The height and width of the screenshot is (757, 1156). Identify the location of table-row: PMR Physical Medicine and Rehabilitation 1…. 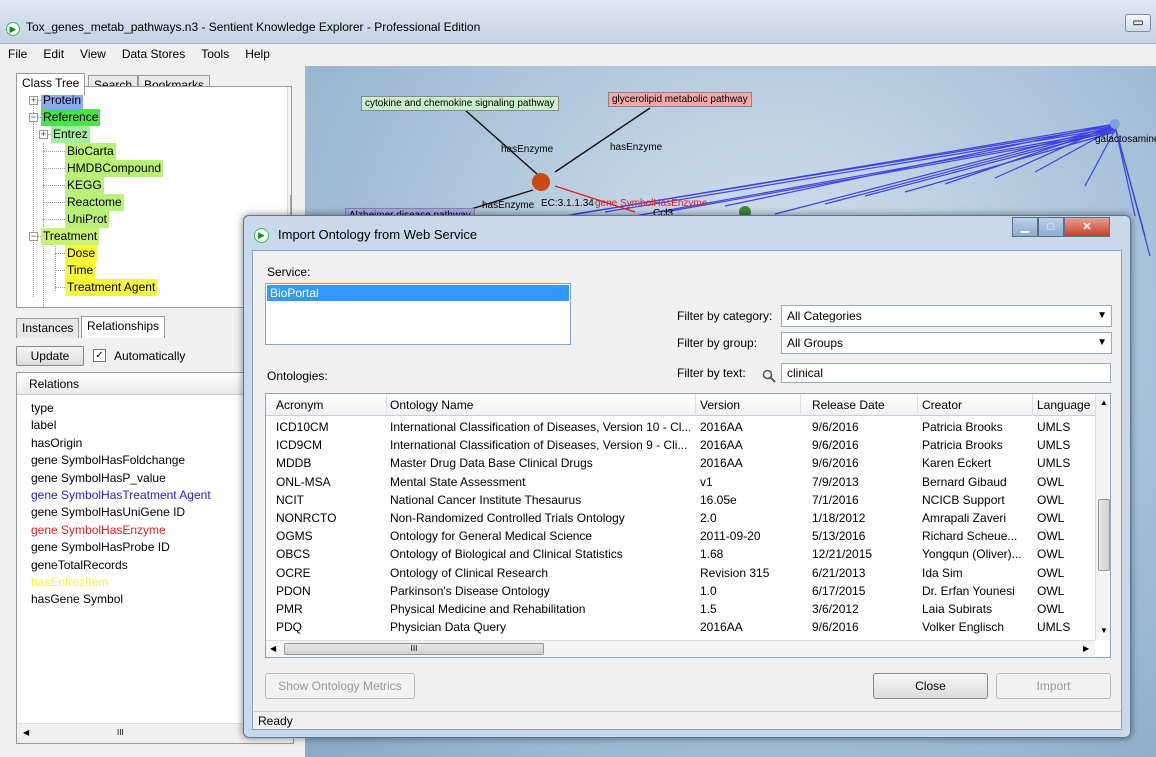
(681, 609).